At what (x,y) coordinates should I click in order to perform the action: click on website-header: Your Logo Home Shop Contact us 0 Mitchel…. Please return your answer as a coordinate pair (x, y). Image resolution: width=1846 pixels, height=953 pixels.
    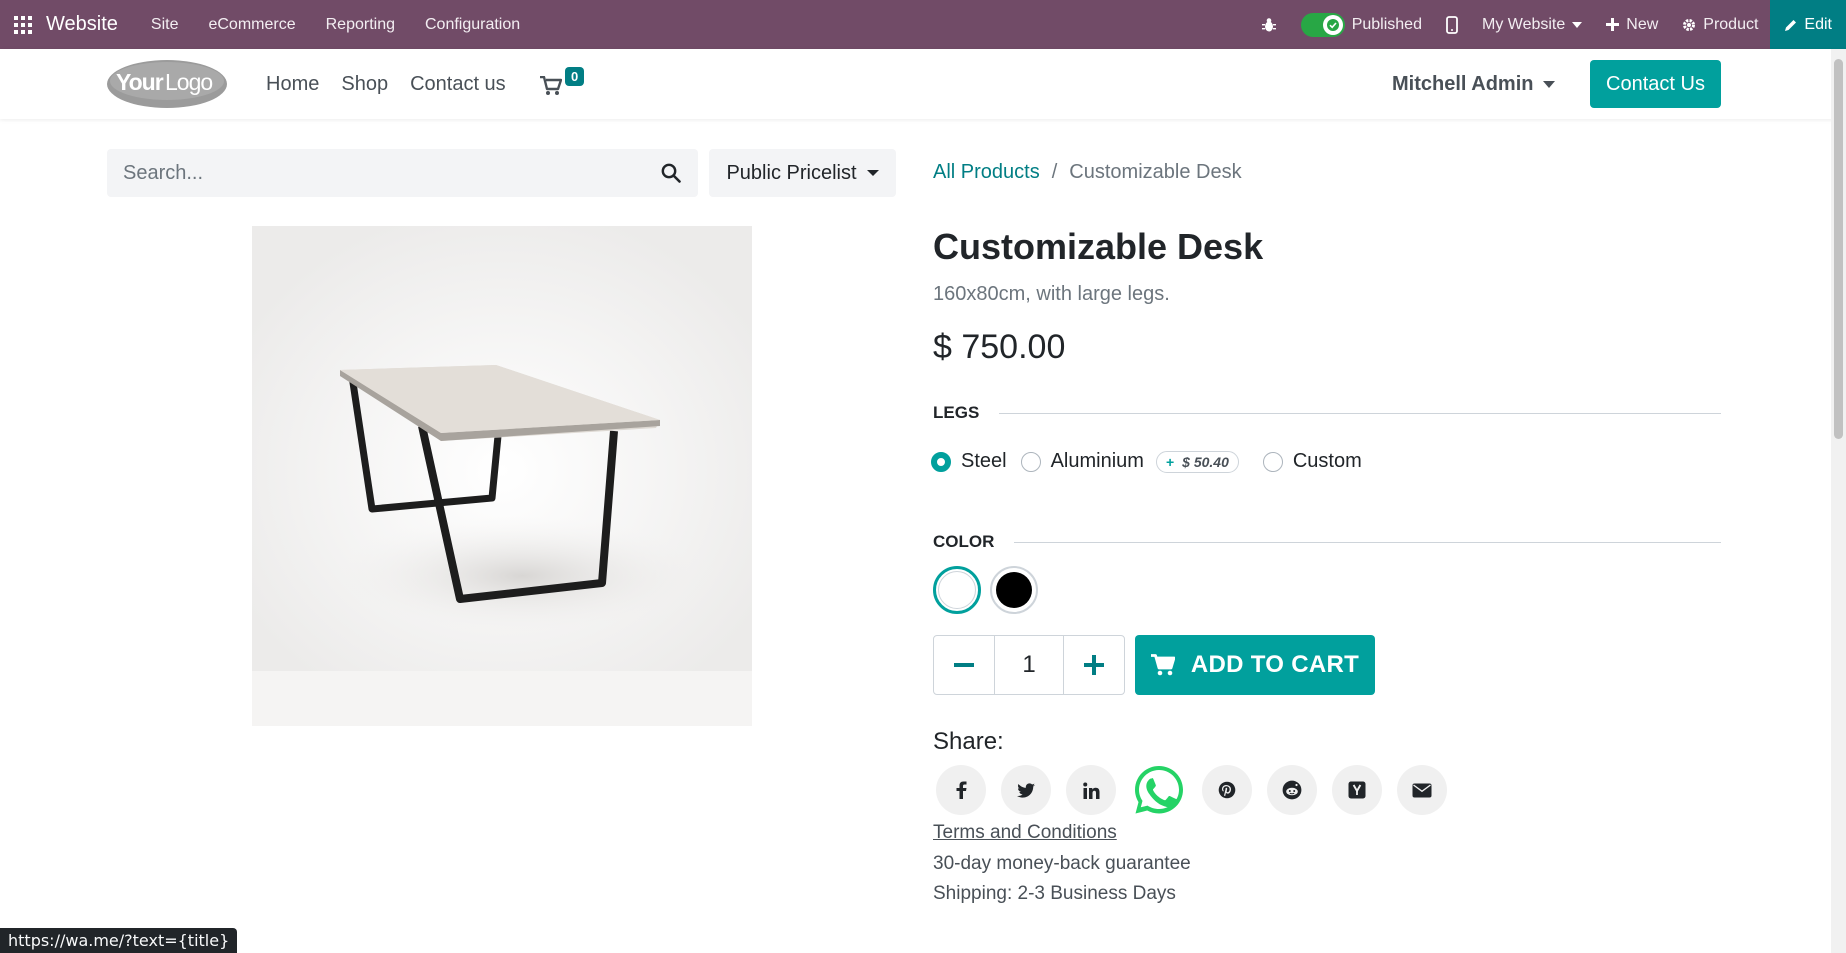
    Looking at the image, I should click on (923, 84).